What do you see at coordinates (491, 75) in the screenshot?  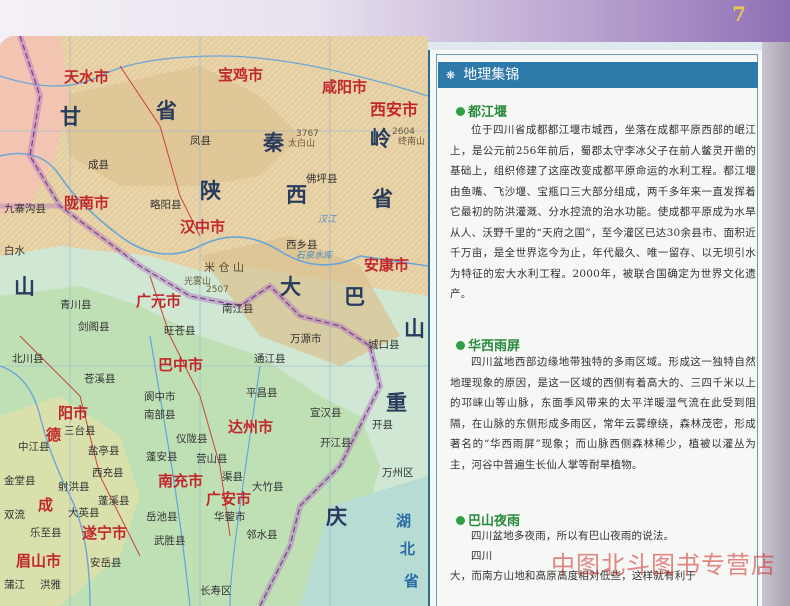 I see `panel-title: 地理集锦` at bounding box center [491, 75].